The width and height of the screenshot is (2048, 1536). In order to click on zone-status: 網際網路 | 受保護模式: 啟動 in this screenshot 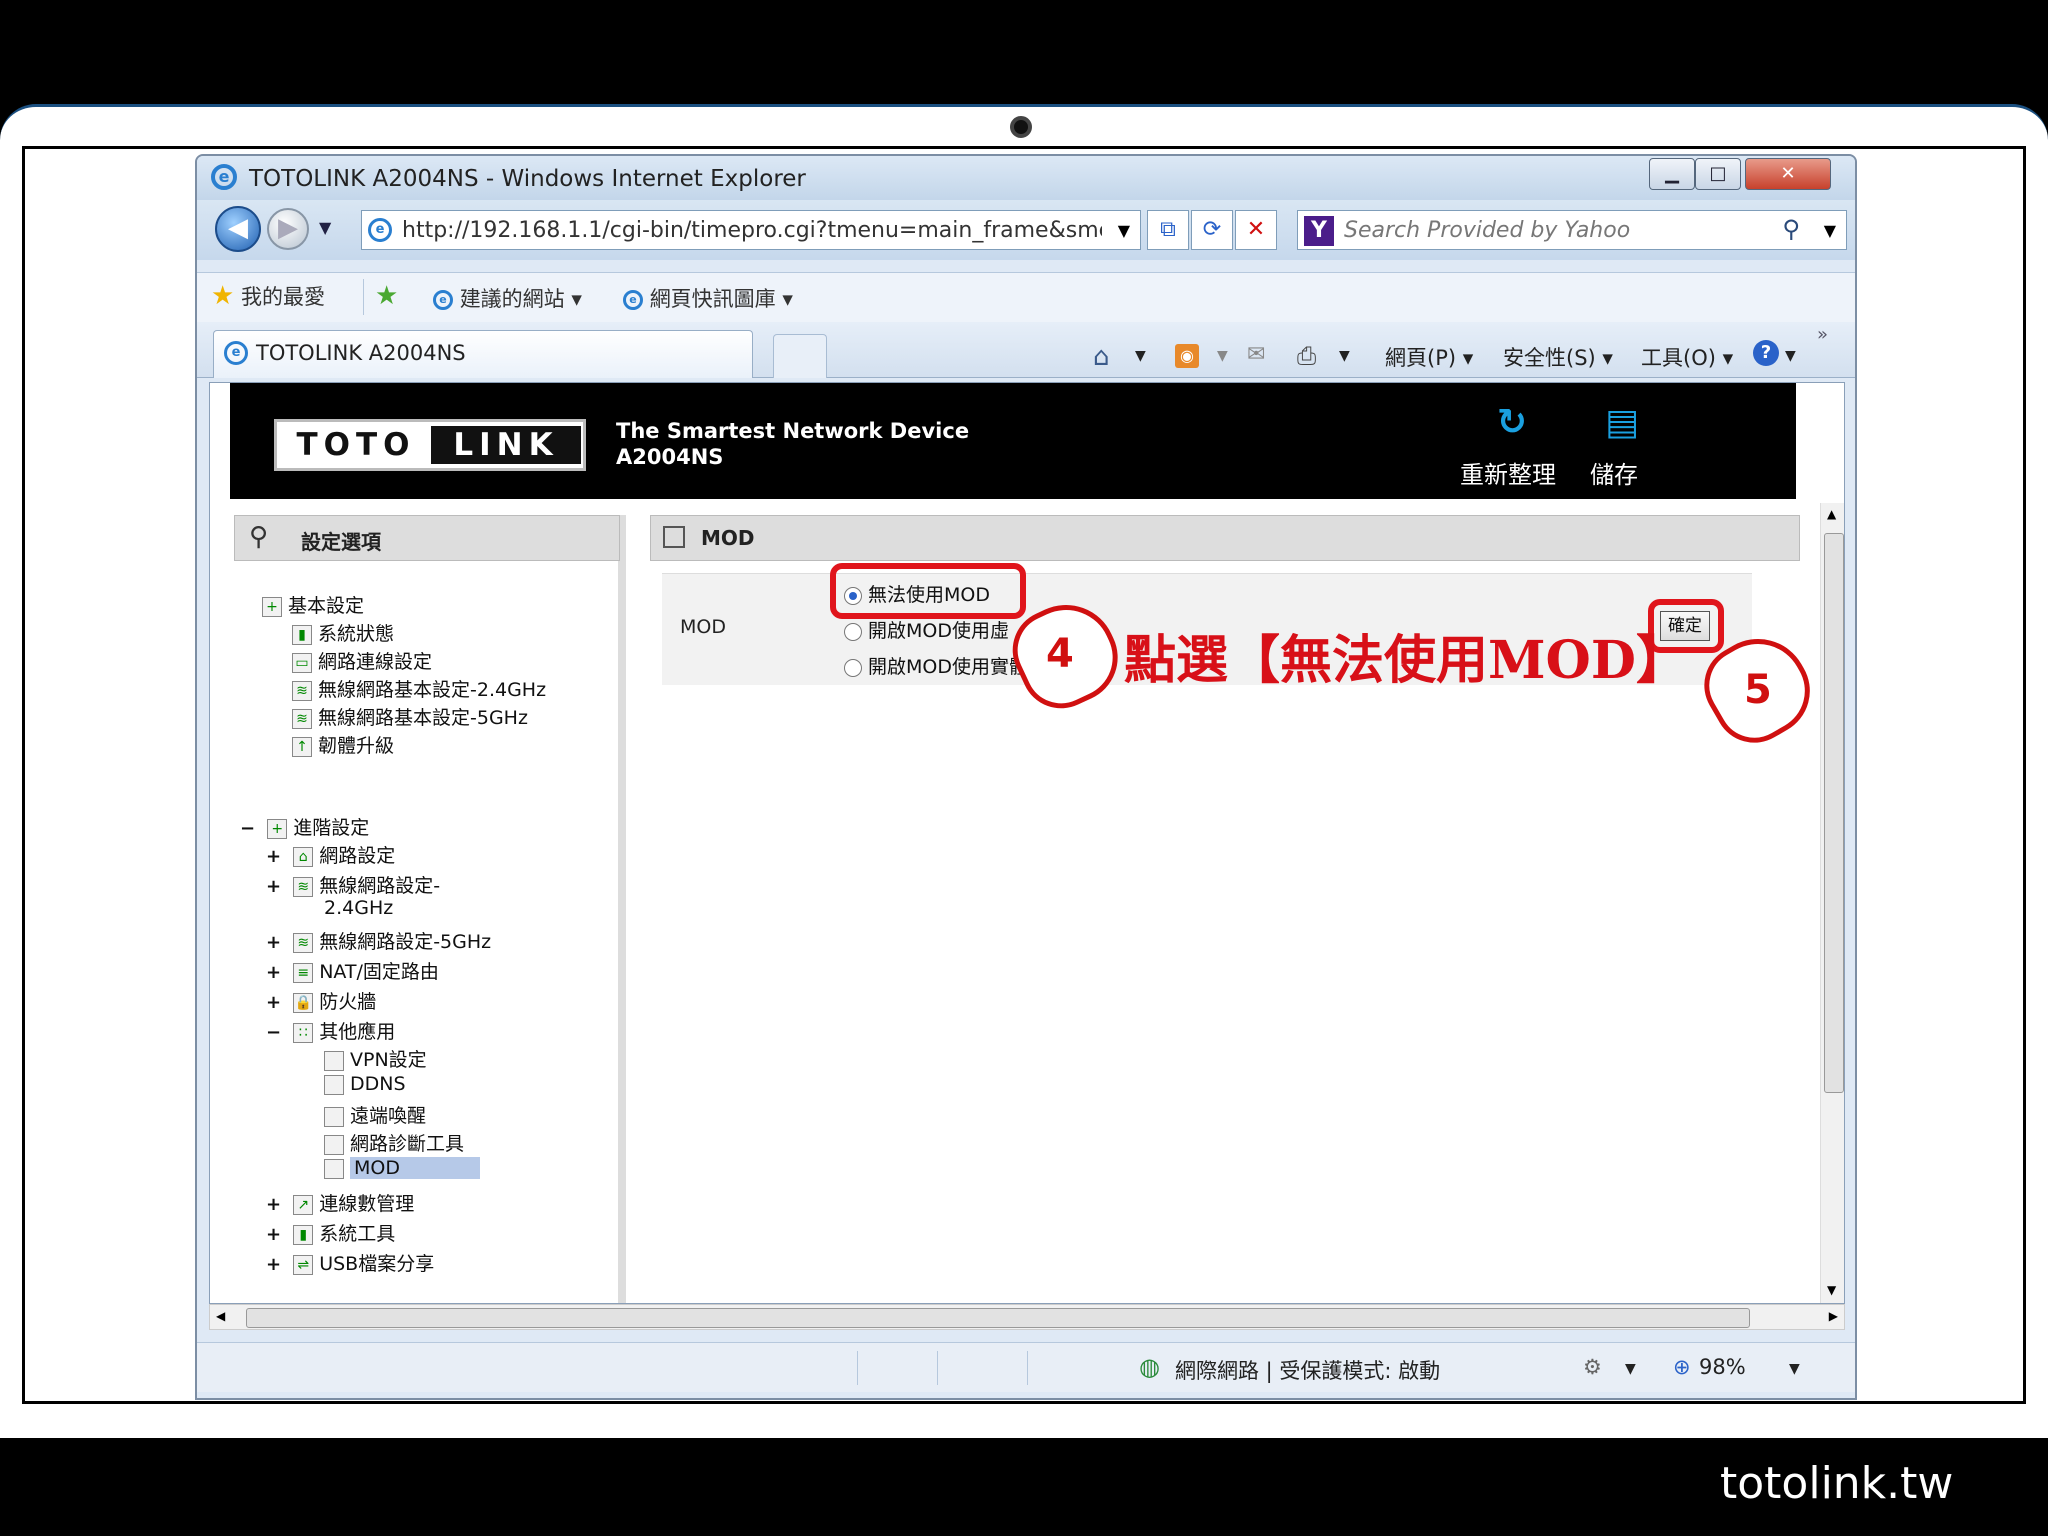, I will do `click(1307, 1370)`.